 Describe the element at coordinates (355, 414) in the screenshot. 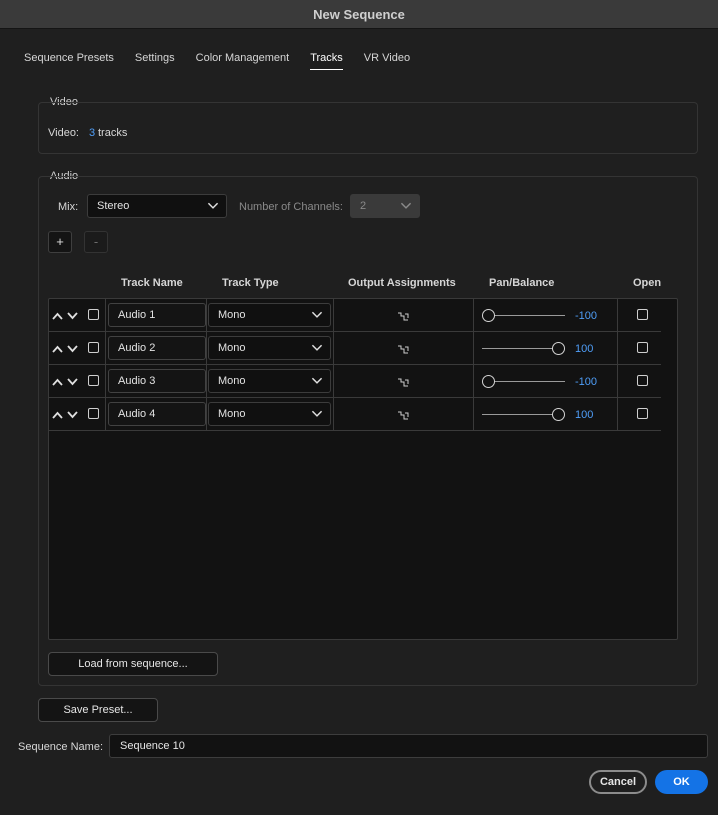

I see `table-row: Audio 4 Mono 100` at that location.